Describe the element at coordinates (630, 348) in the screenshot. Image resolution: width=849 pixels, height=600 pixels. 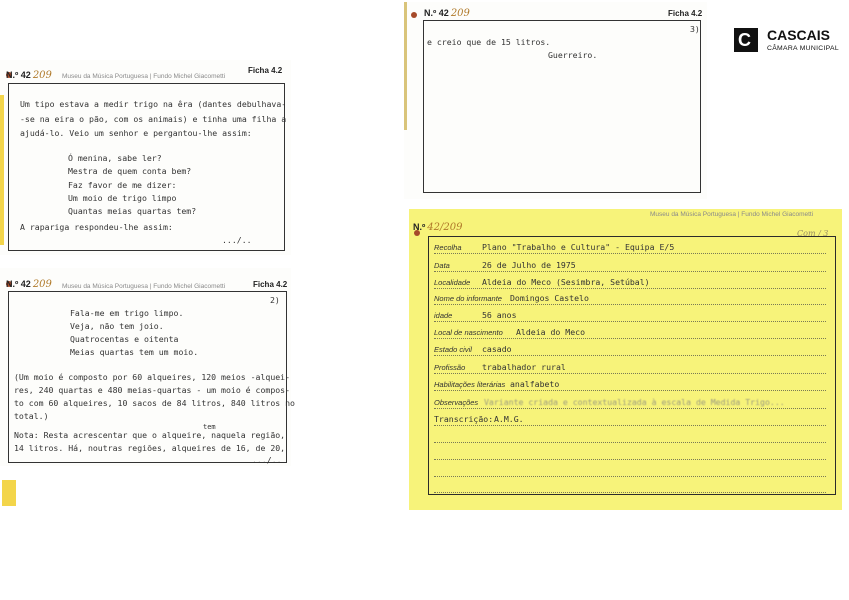
I see `form-row-estado-civil: Estado civil casado` at that location.